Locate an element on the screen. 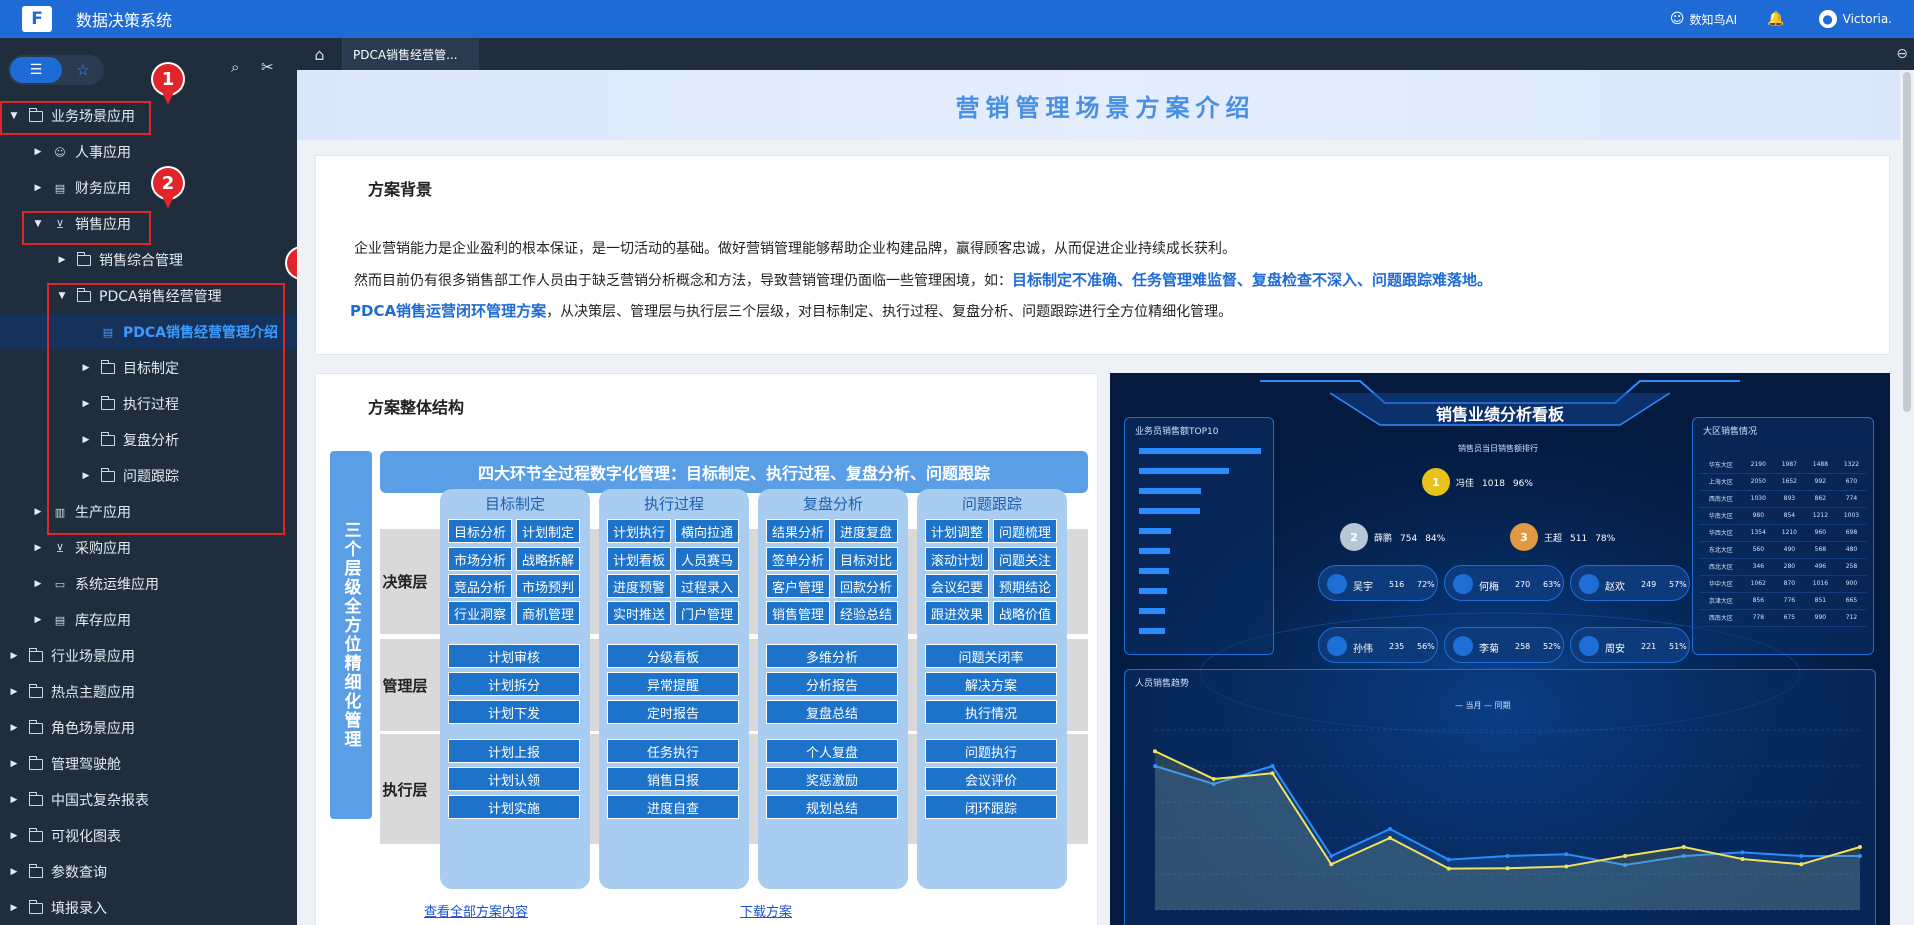 The width and height of the screenshot is (1914, 925). seller-card: 李菊 258 52% is located at coordinates (1504, 645).